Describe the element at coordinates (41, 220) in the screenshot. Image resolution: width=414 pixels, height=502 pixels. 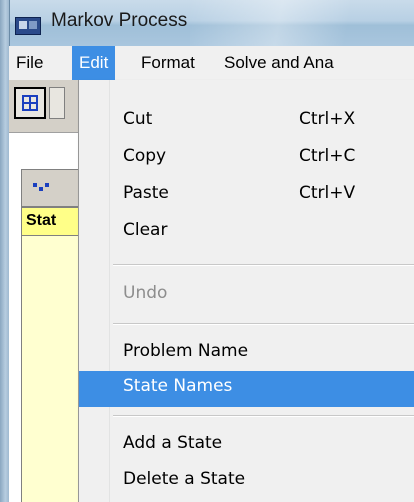
I see `row-header-label: Stat` at that location.